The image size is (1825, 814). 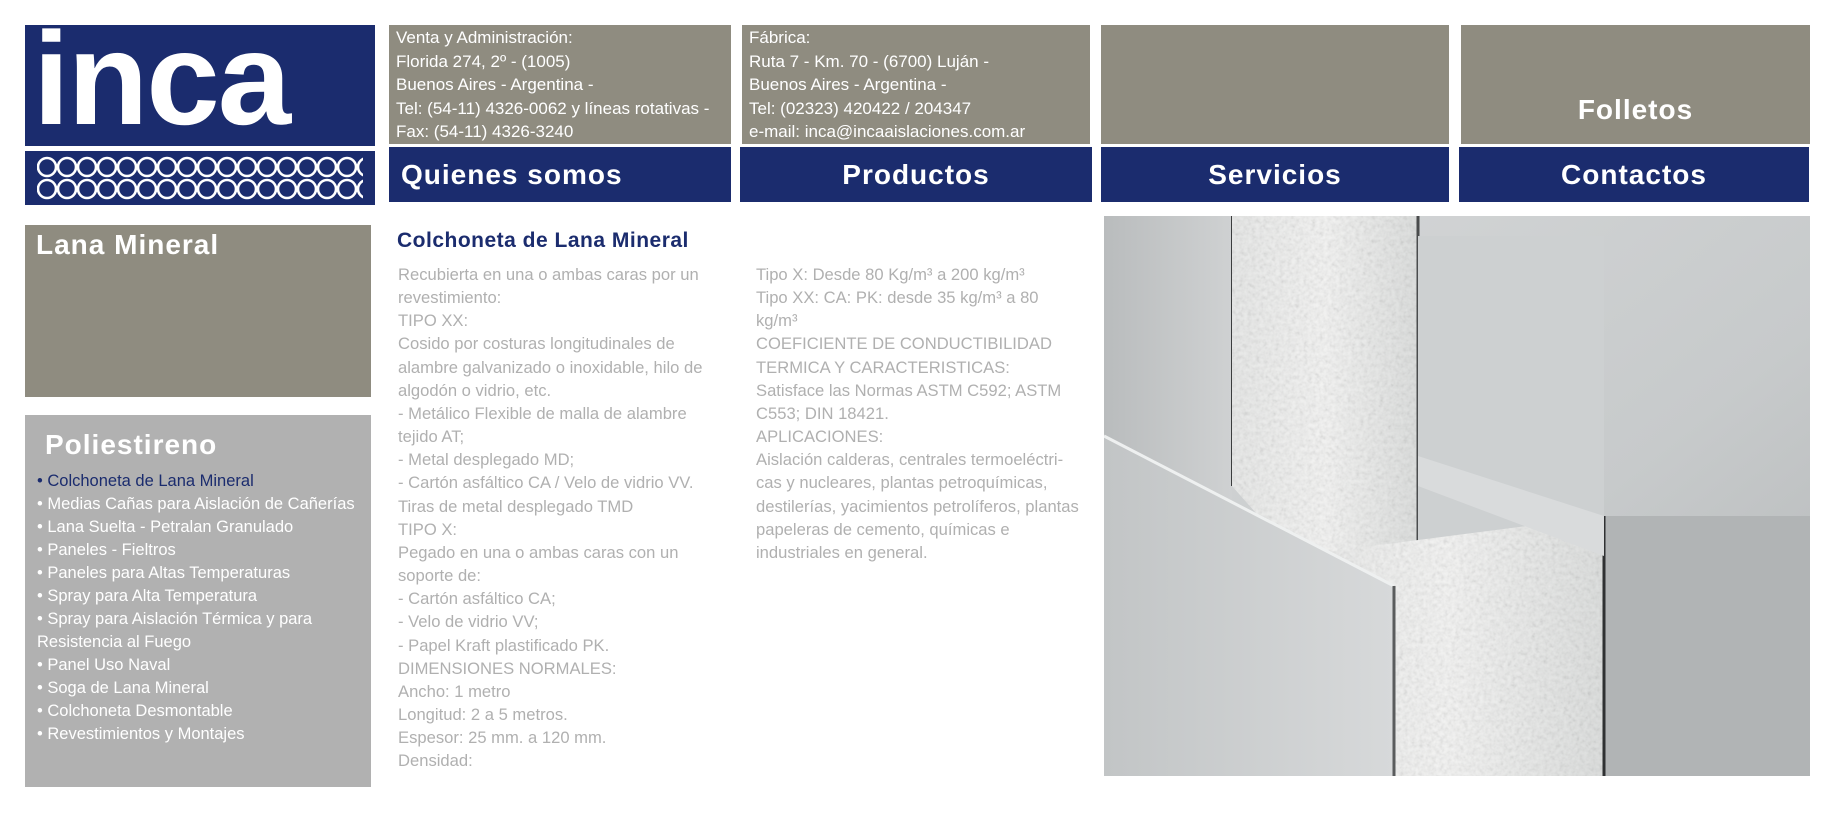 What do you see at coordinates (1275, 174) in the screenshot?
I see `nav-servicios: Servicios` at bounding box center [1275, 174].